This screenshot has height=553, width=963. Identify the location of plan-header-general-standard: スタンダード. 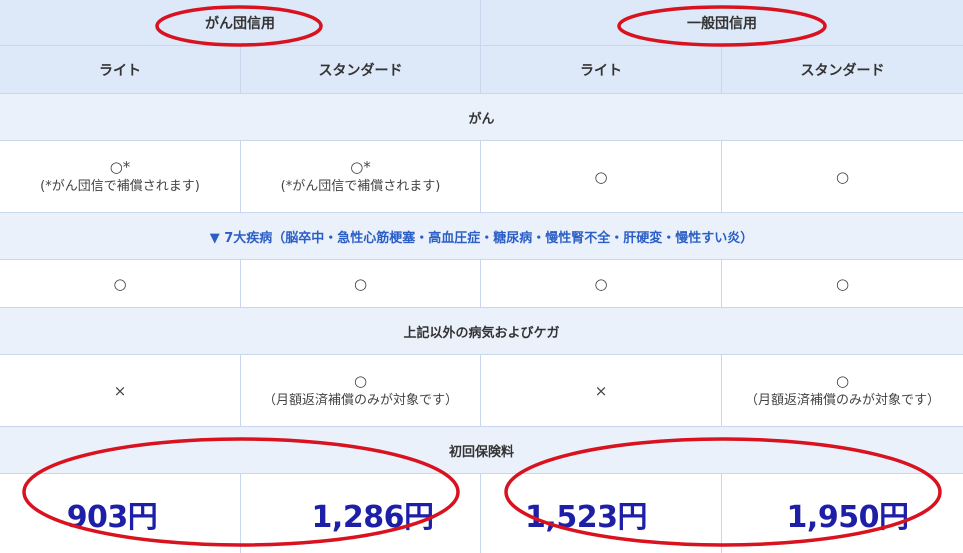
(842, 69).